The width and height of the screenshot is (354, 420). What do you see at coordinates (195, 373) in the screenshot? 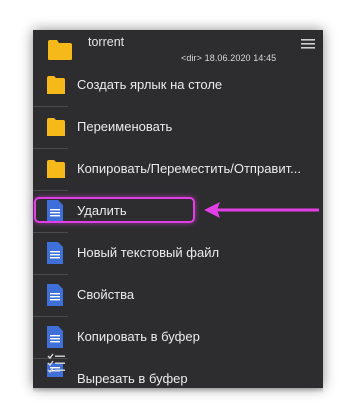
I see `menu-item-cut-to-clipboard: Вырезать в буфер` at bounding box center [195, 373].